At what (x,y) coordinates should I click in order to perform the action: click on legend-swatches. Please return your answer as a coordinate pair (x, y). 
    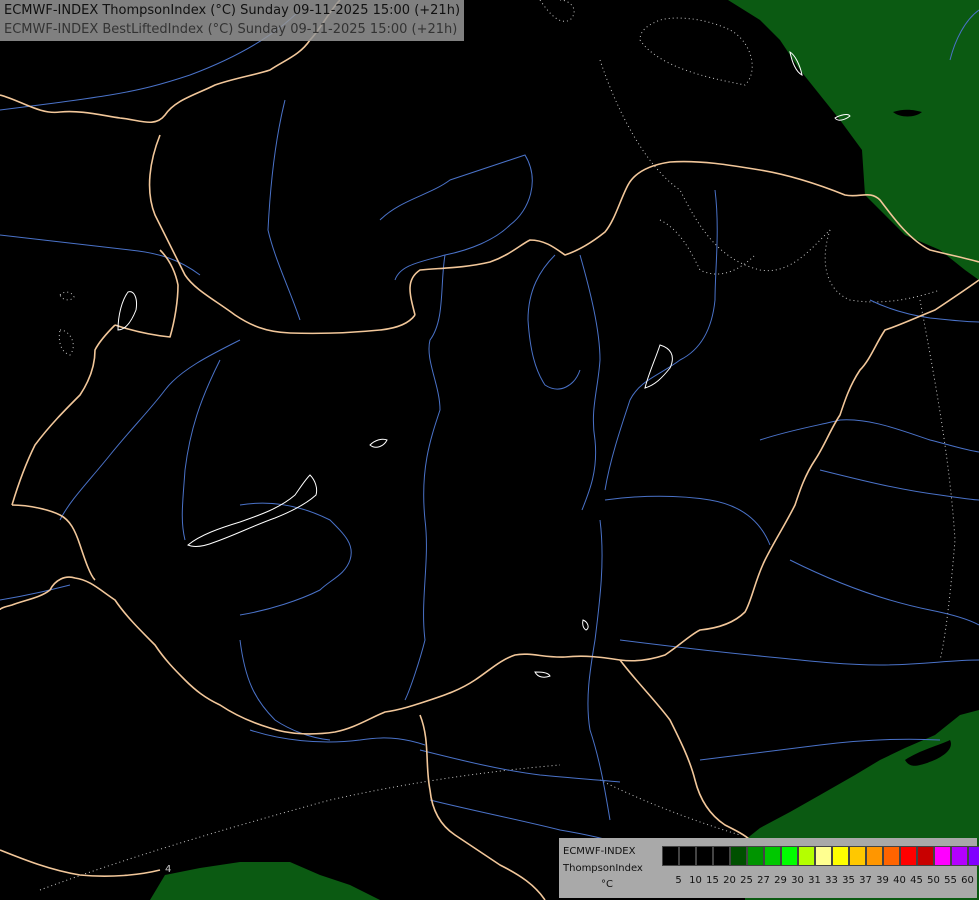
    Looking at the image, I should click on (820, 856).